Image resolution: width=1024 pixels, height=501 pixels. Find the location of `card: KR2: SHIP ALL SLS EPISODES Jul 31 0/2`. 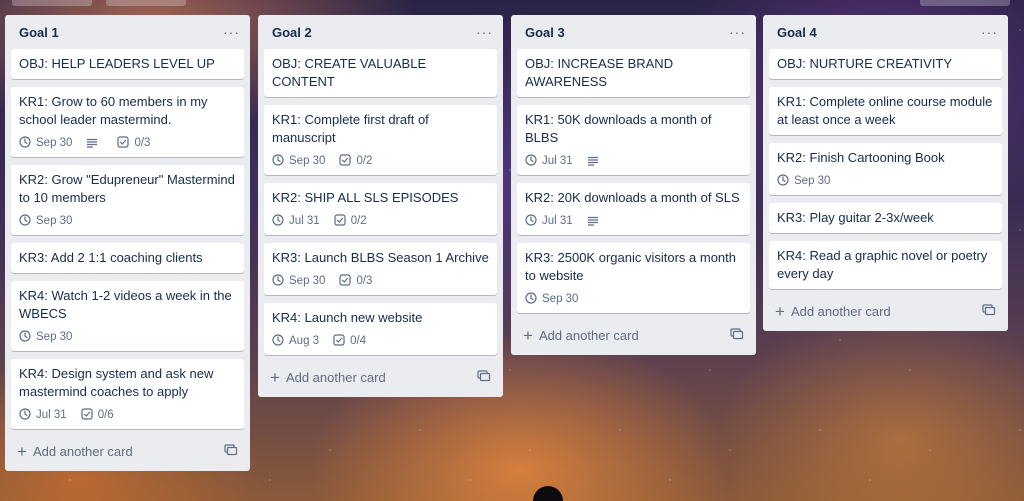

card: KR2: SHIP ALL SLS EPISODES Jul 31 0/2 is located at coordinates (380, 209).